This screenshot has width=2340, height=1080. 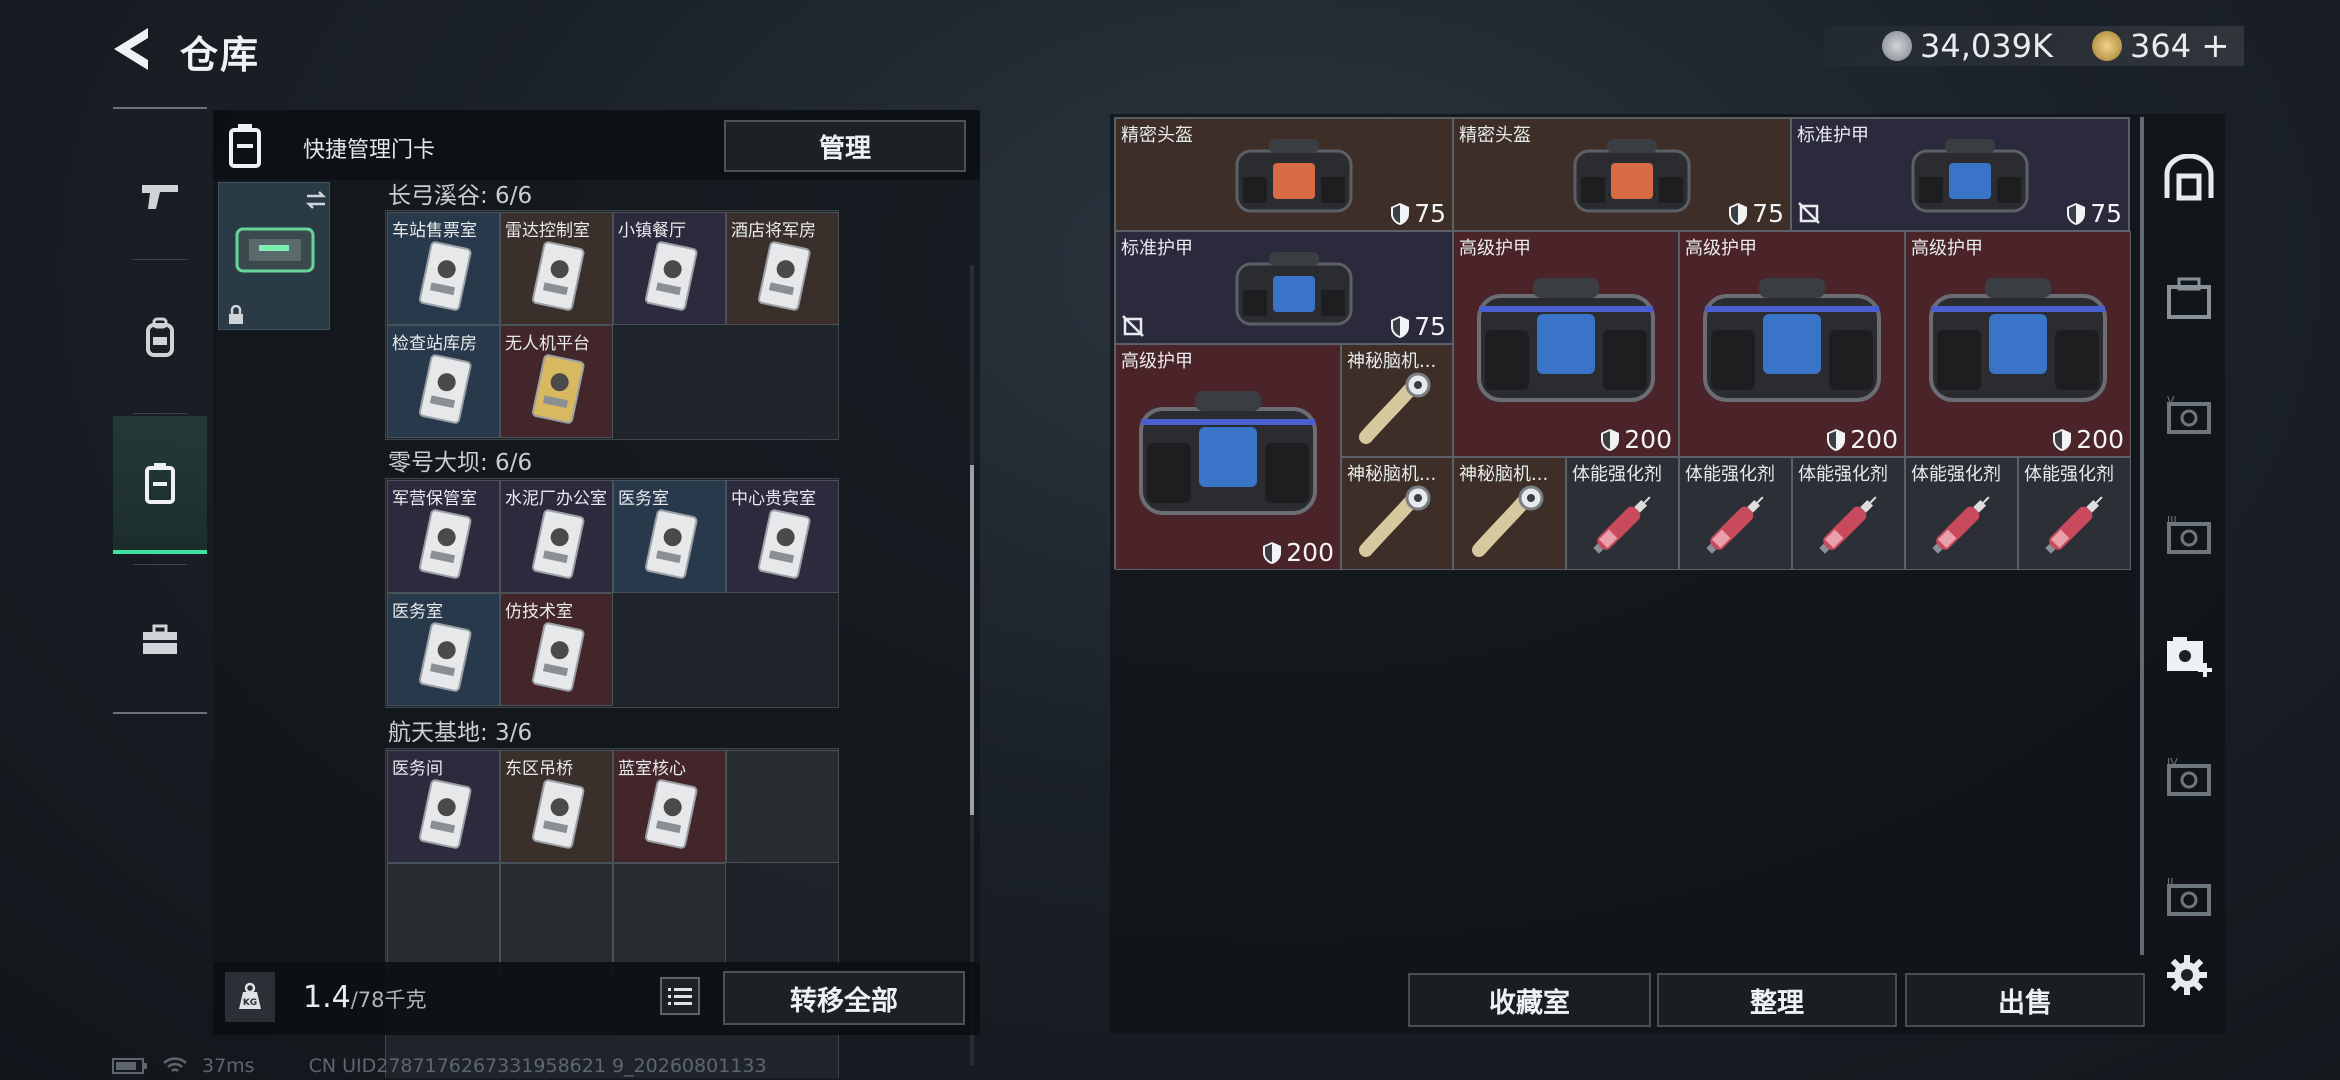 I want to click on vault-icon, so click(x=2189, y=177).